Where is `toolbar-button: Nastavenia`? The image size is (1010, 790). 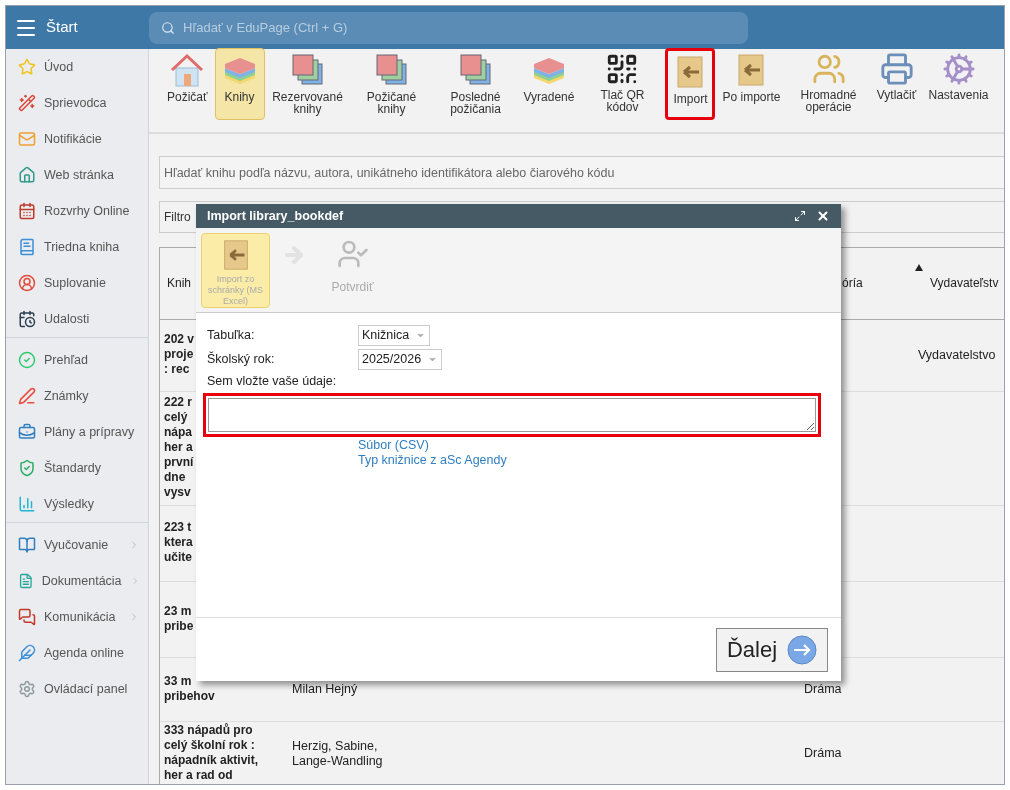 toolbar-button: Nastavenia is located at coordinates (958, 84).